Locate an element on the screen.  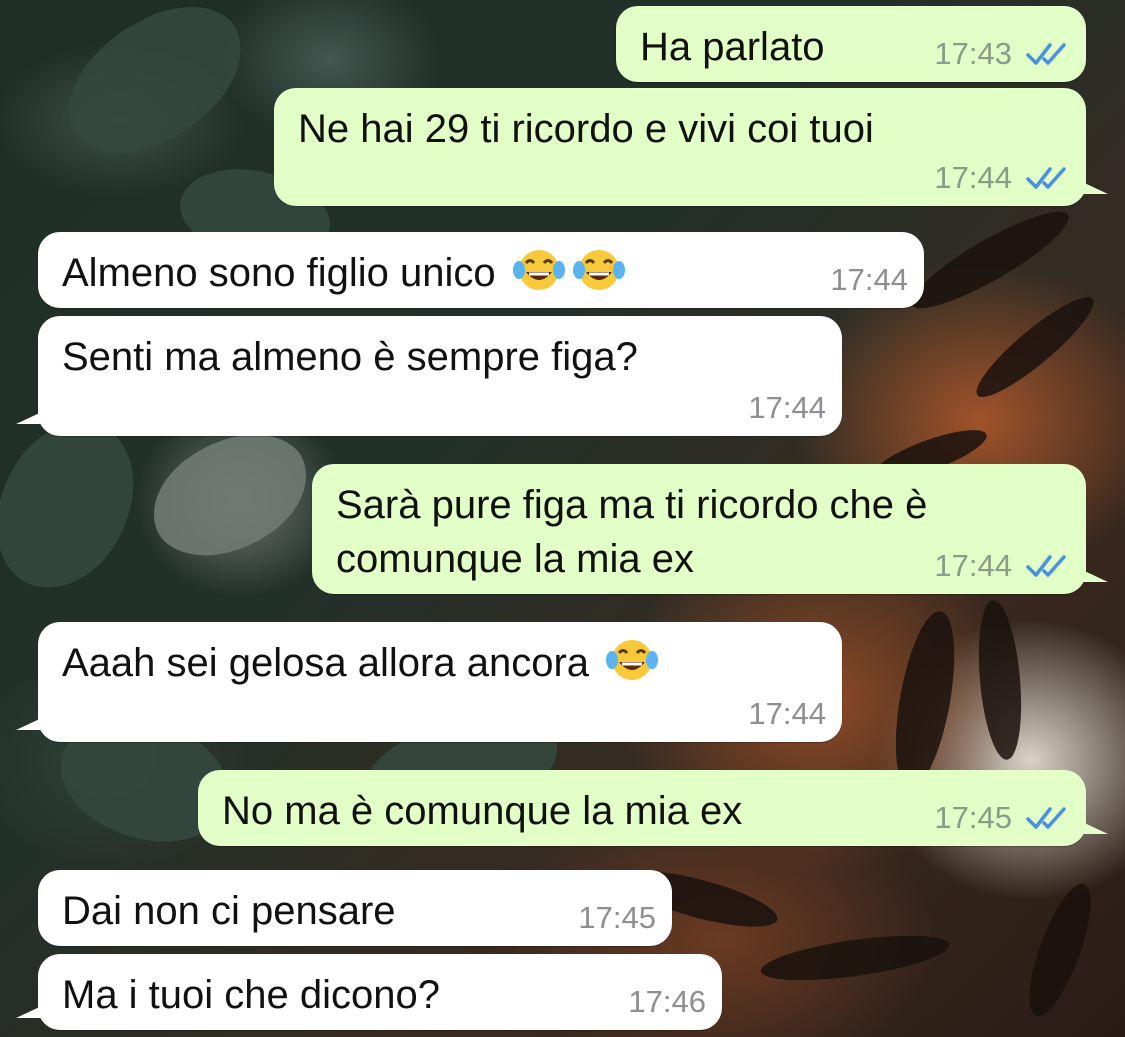
message-text-line: Aaah sei gelosa allora ancora is located at coordinates (360, 662).